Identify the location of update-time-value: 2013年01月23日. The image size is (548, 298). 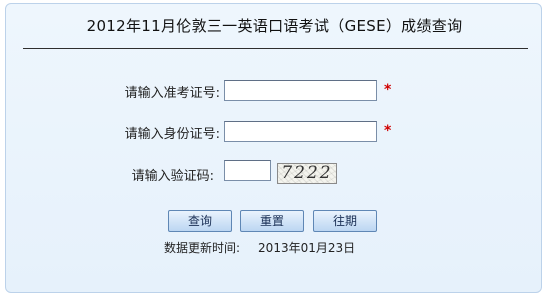
(307, 248).